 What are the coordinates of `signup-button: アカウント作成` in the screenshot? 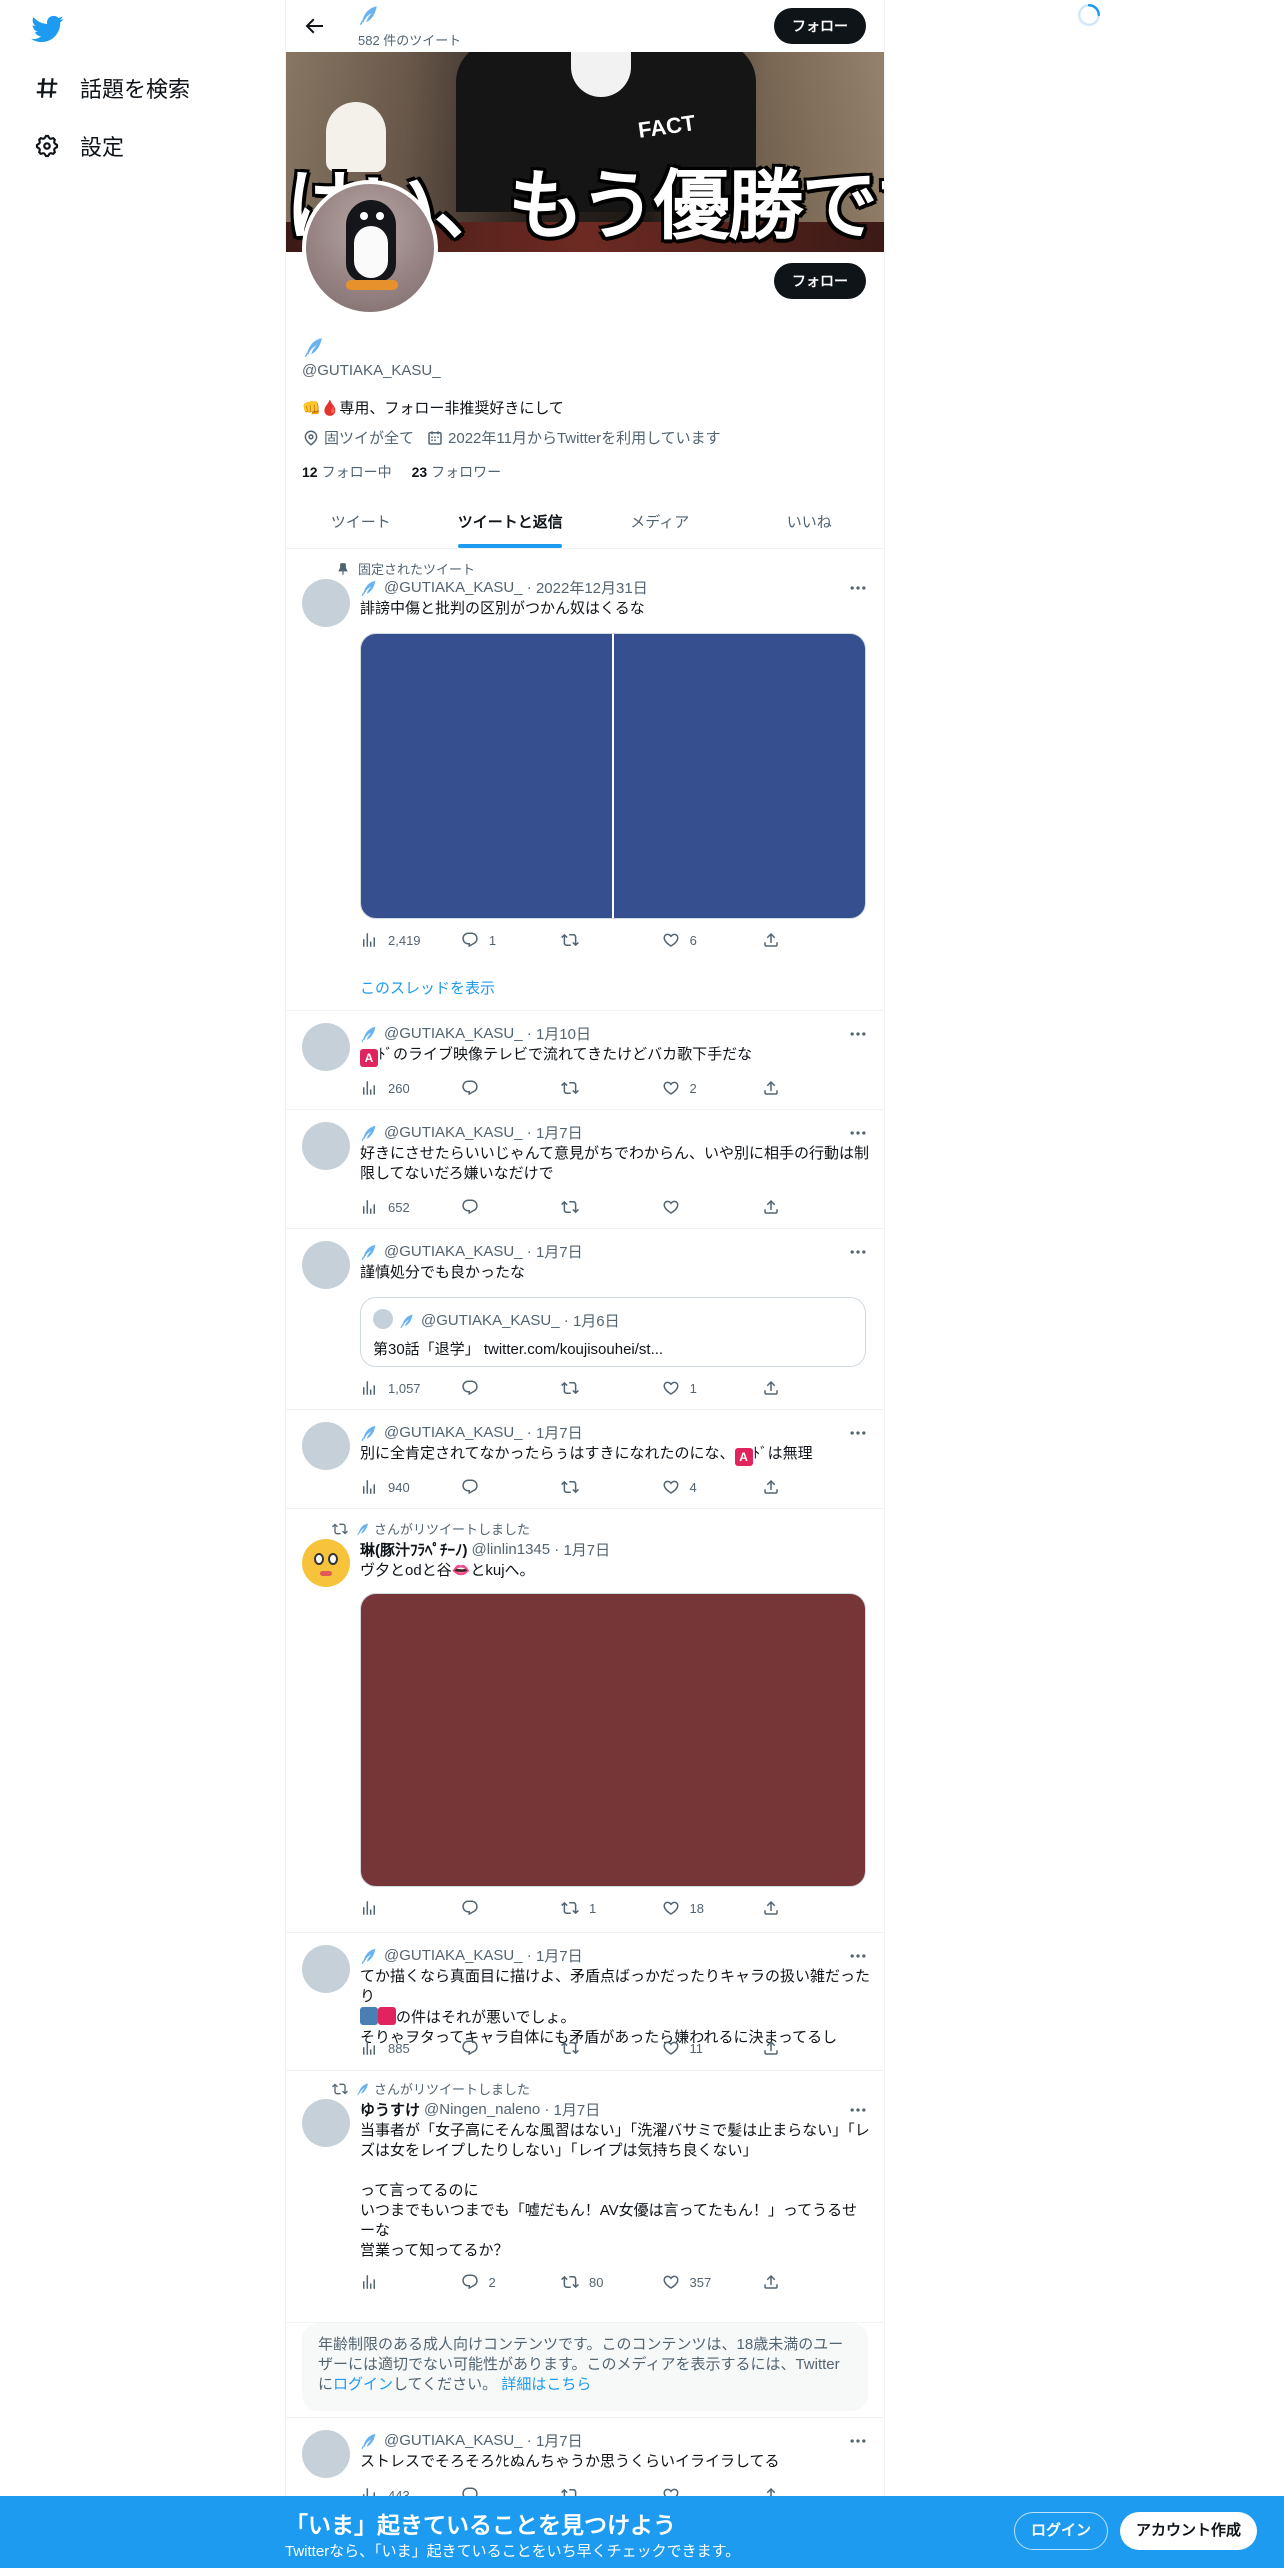 It's located at (1189, 2531).